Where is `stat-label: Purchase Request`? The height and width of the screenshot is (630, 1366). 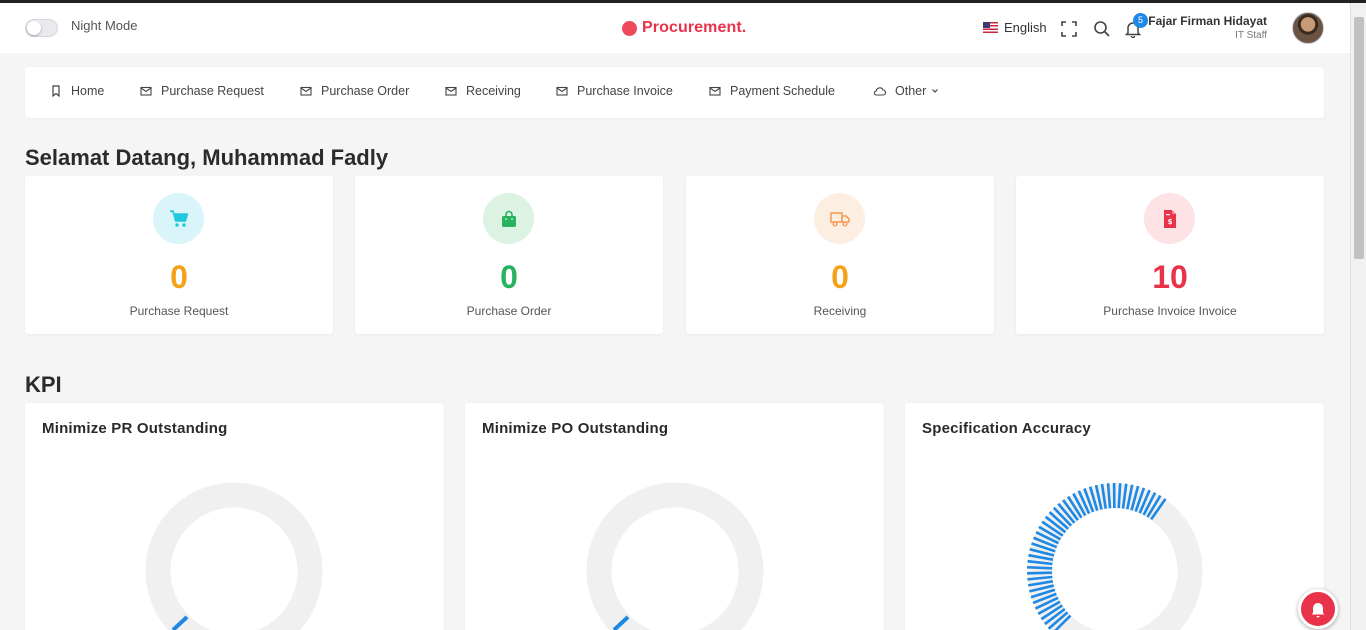 stat-label: Purchase Request is located at coordinates (179, 311).